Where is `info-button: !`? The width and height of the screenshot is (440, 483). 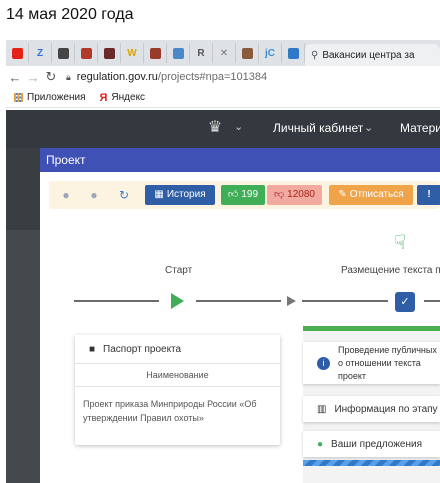 info-button: ! is located at coordinates (428, 195).